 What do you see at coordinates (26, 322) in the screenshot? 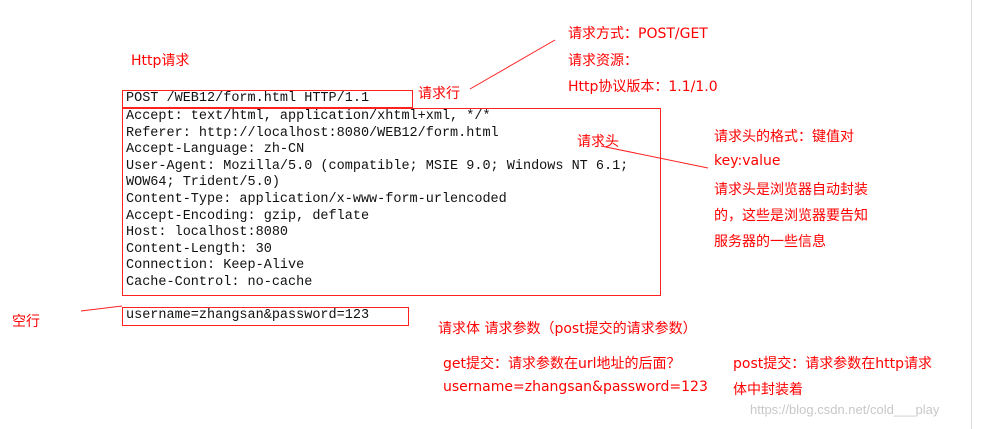
I see `empty-line-label: 空行` at bounding box center [26, 322].